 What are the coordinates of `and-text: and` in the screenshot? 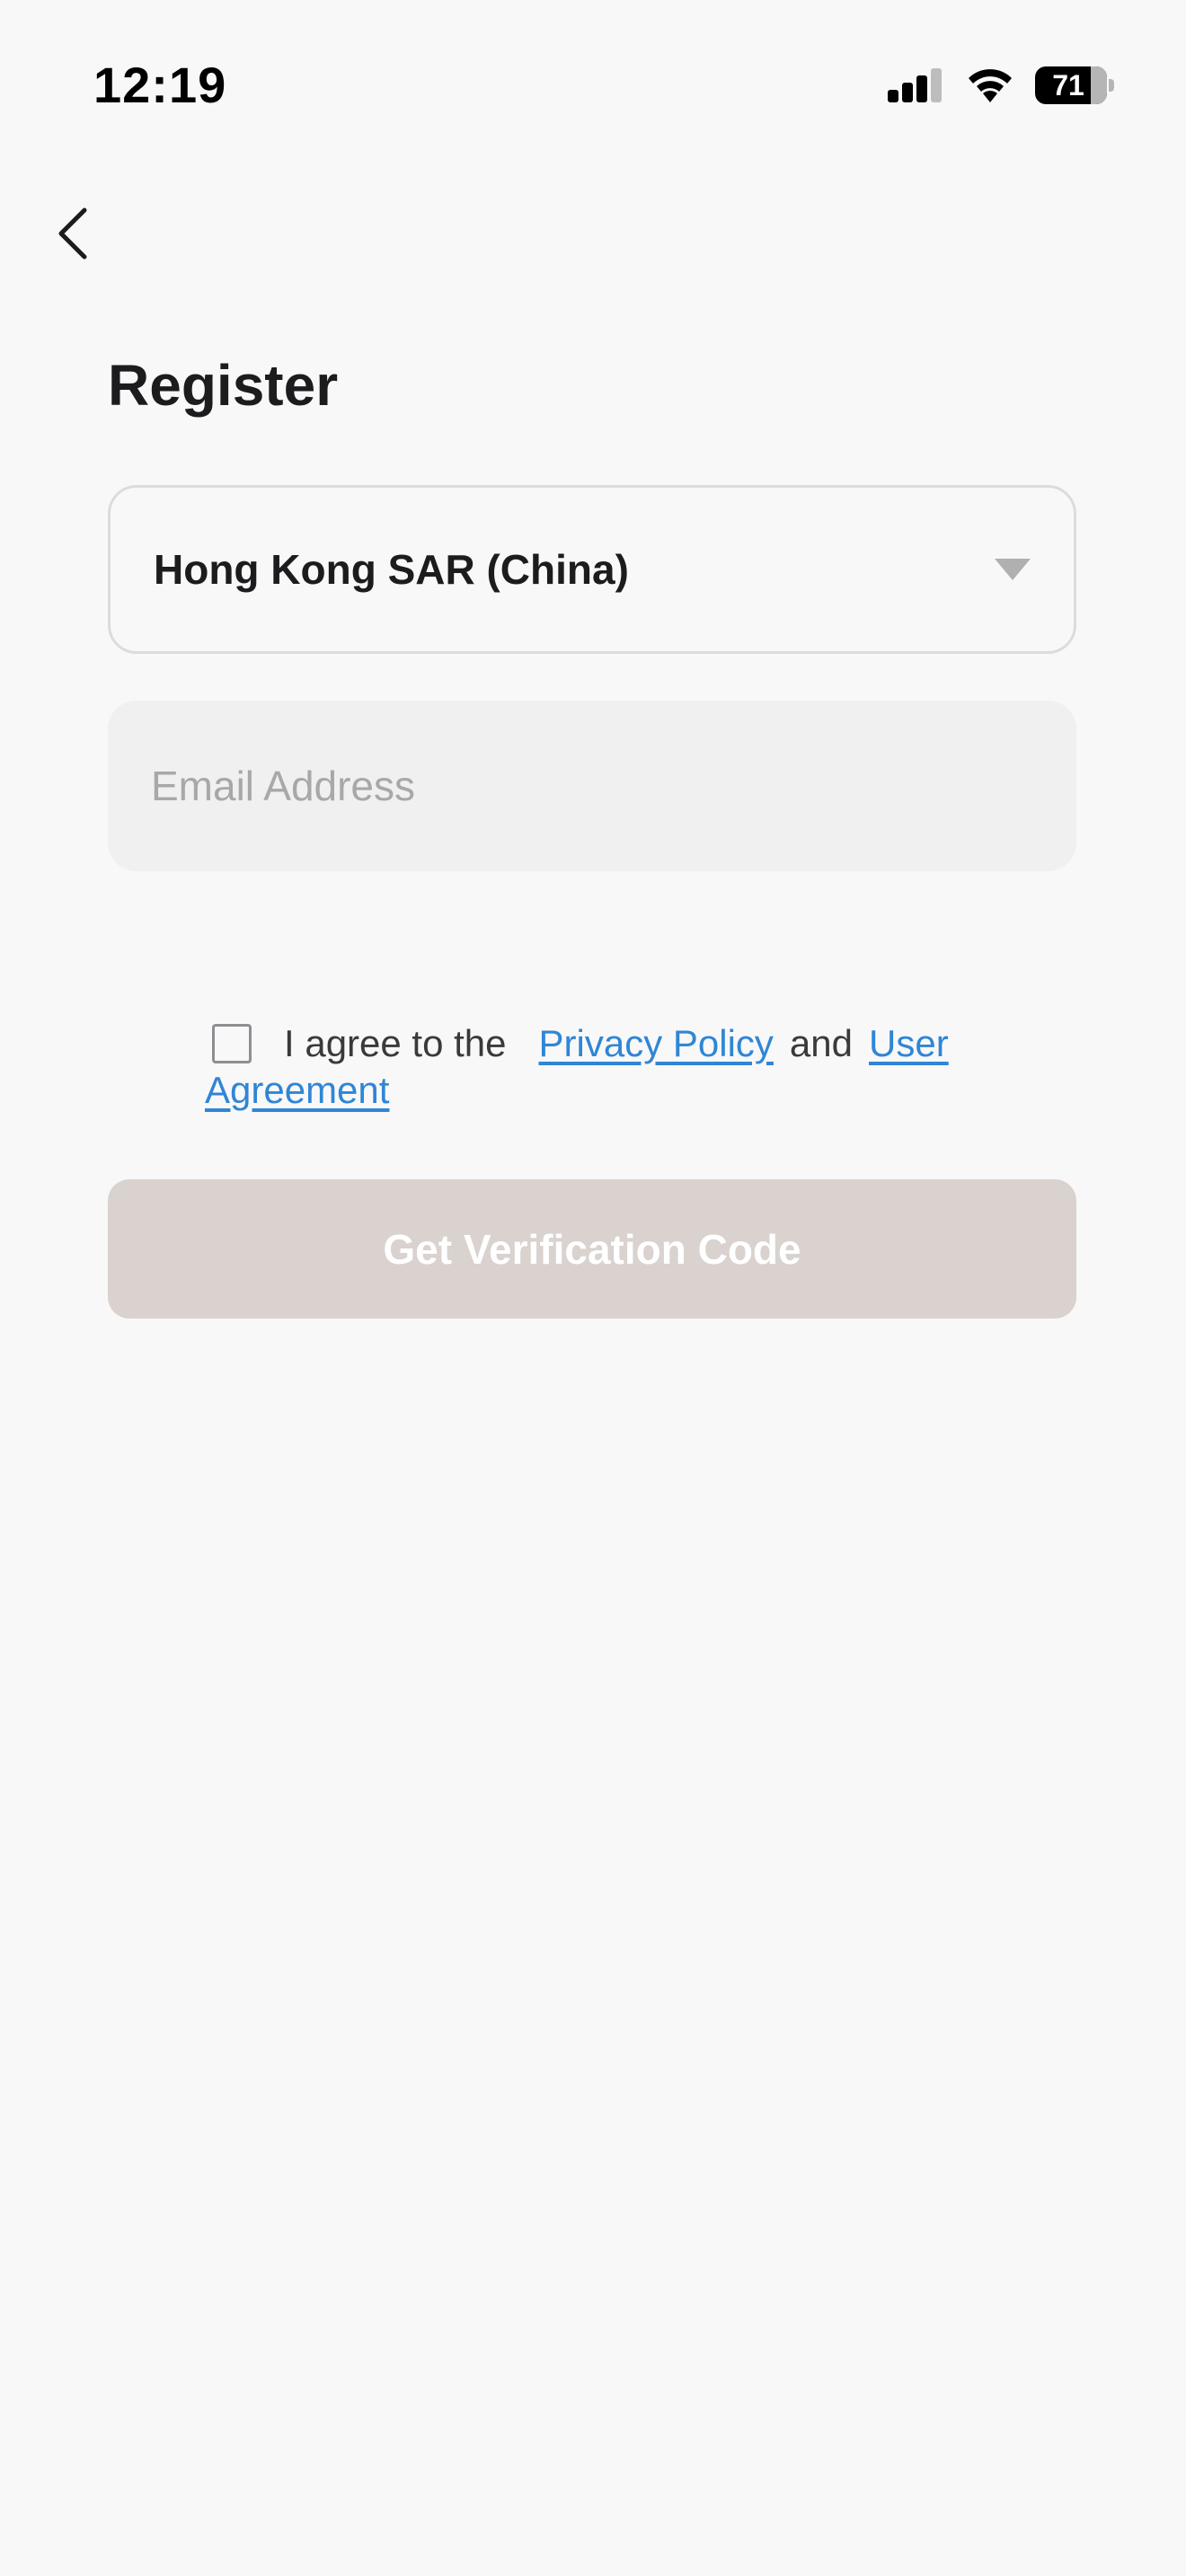 It's located at (821, 1043).